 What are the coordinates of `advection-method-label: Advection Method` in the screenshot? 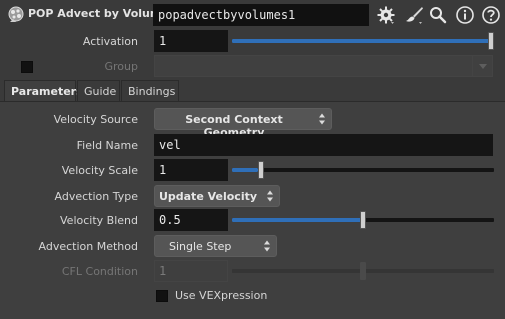 It's located at (88, 246).